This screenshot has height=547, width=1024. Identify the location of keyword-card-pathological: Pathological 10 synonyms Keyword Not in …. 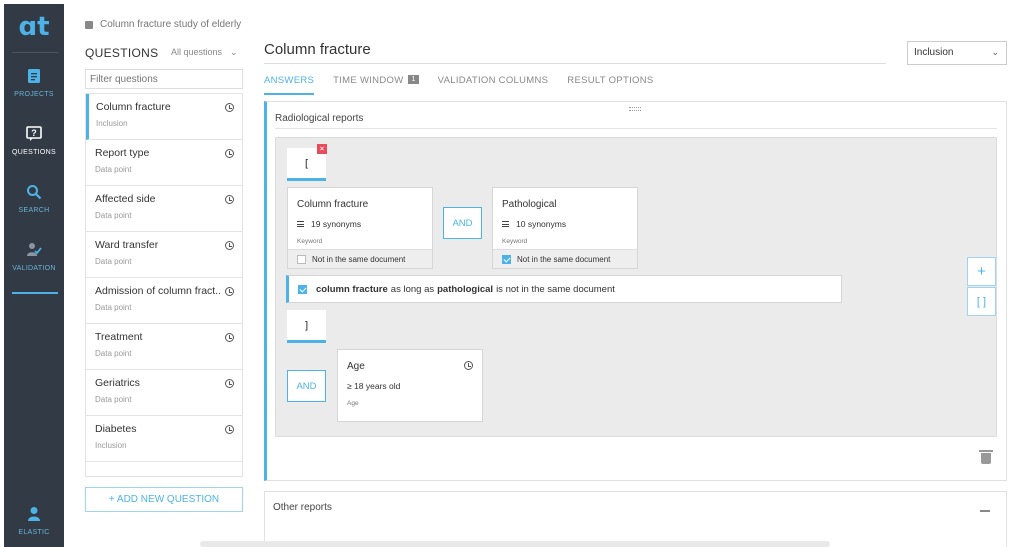
(565, 228).